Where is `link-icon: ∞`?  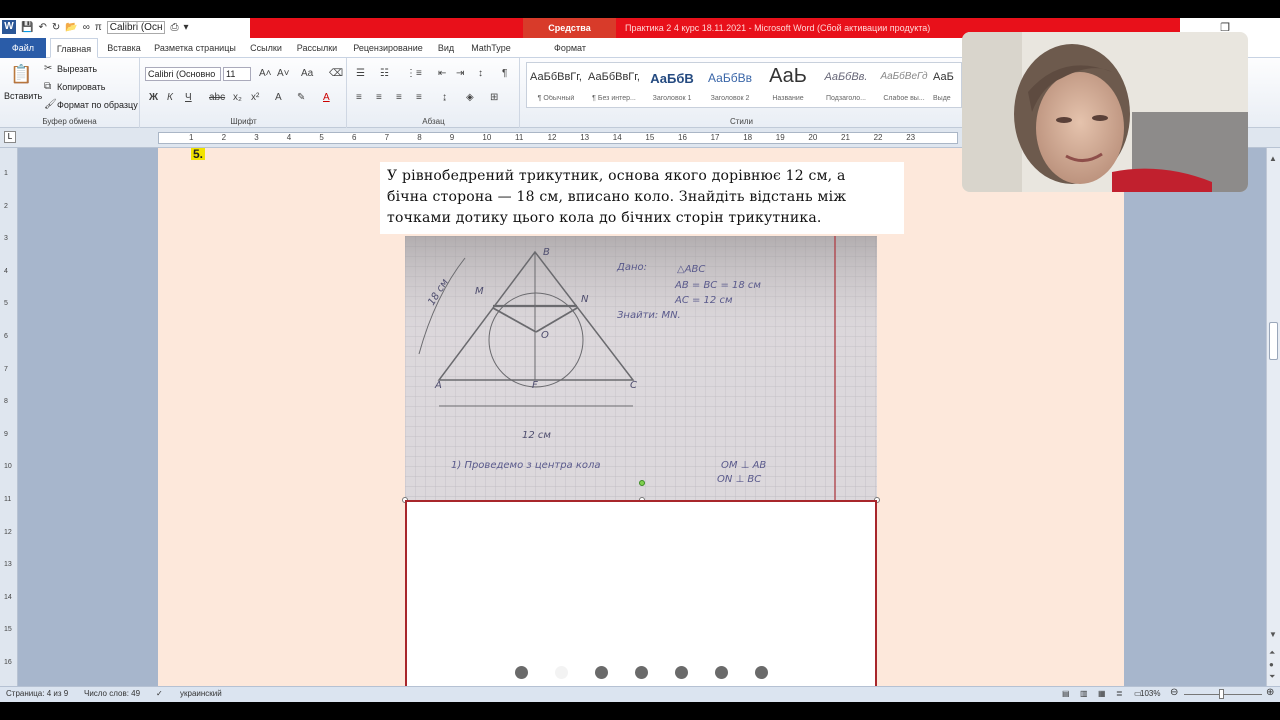 link-icon: ∞ is located at coordinates (86, 27).